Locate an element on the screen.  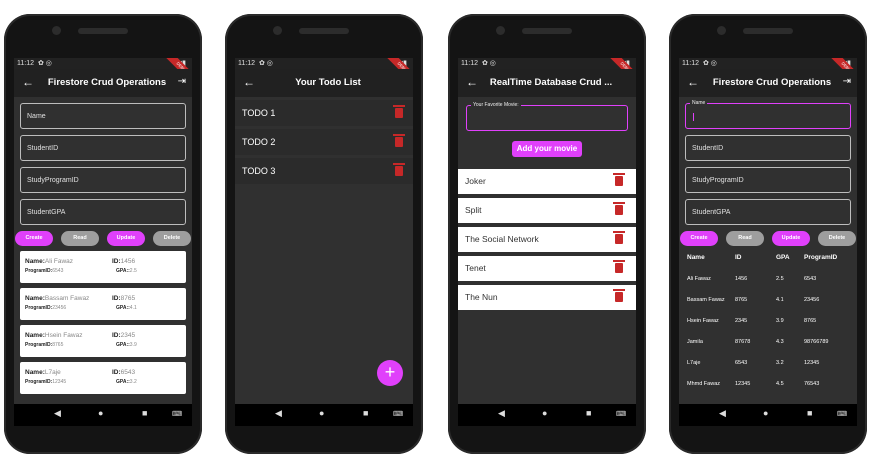
table-row: Bassam Fawaz 8765 4.1 23456 is located at coordinates (762, 299).